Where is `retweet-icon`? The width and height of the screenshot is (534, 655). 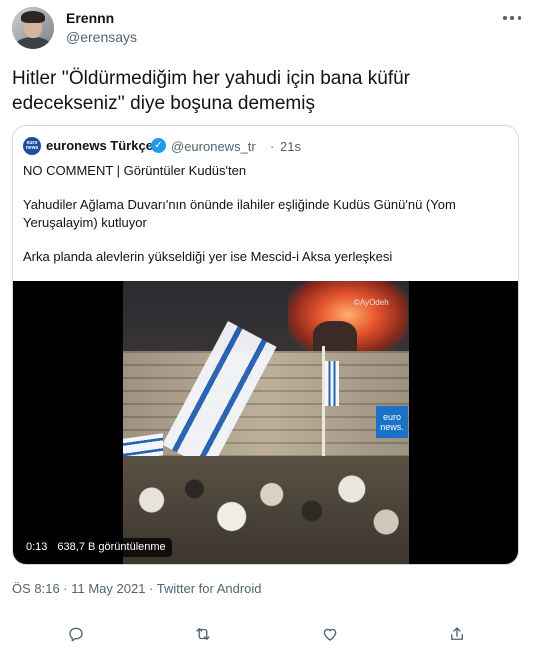 retweet-icon is located at coordinates (203, 634).